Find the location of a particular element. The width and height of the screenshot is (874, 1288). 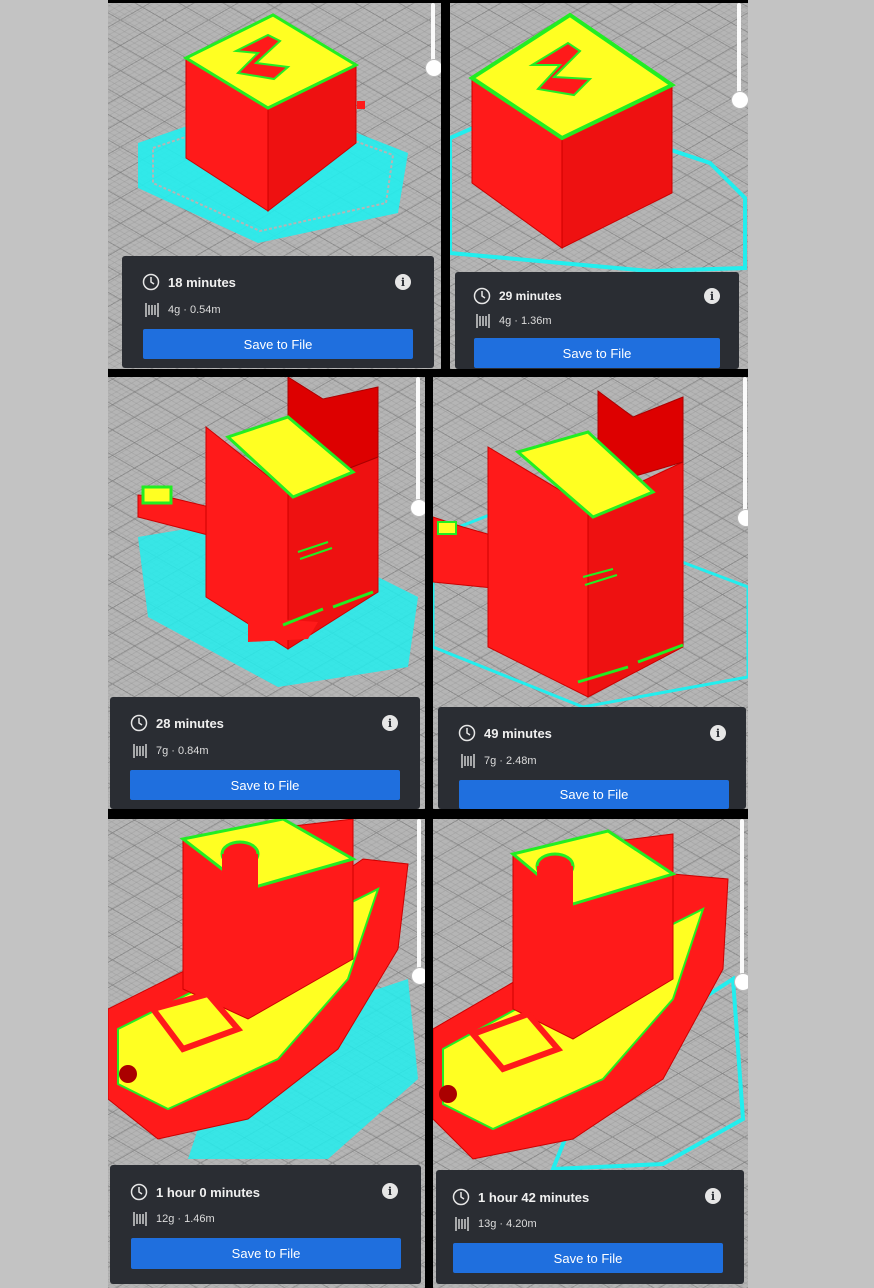

material-usage: 7g · 0.84m is located at coordinates (182, 751).